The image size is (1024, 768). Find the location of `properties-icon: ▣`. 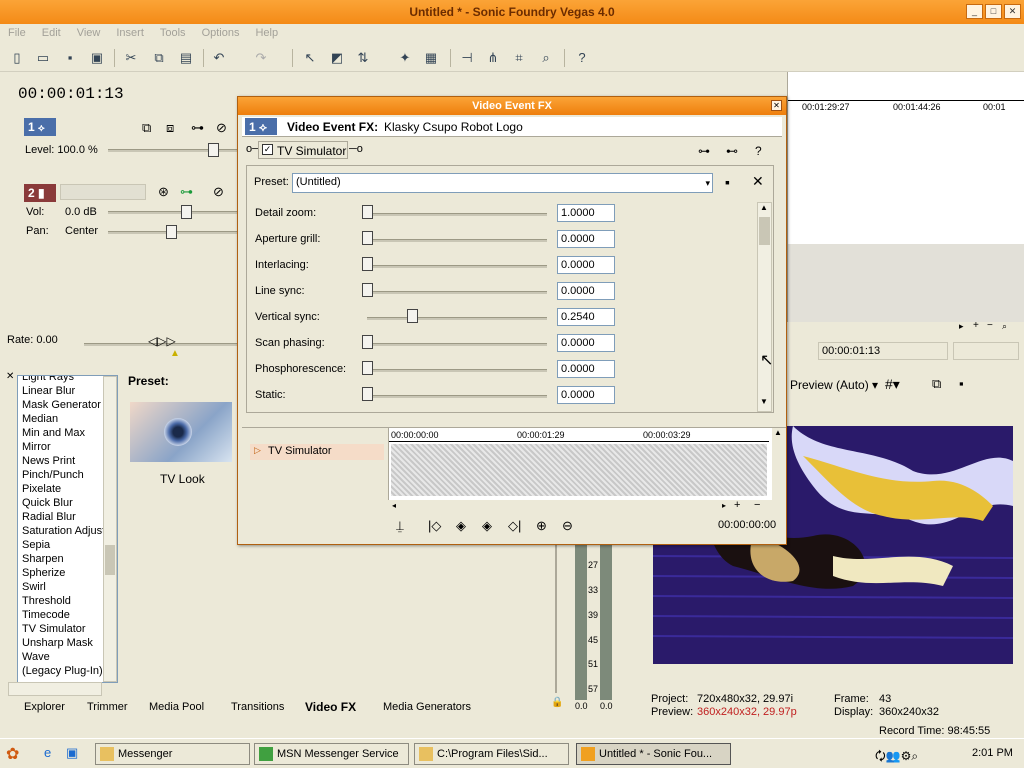

properties-icon: ▣ is located at coordinates (97, 58).